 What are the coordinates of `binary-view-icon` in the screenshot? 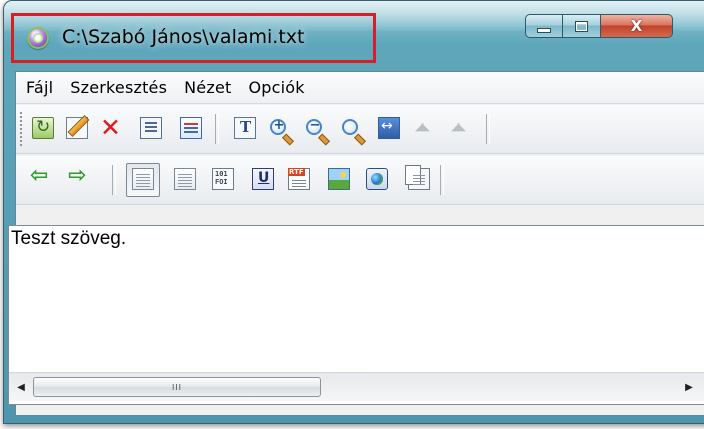 It's located at (223, 179).